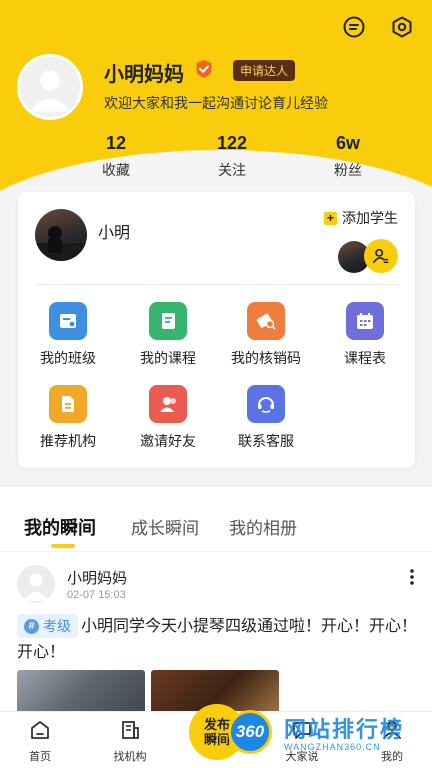 The height and width of the screenshot is (768, 432). What do you see at coordinates (31, 626) in the screenshot?
I see `hashtag-icon: #` at bounding box center [31, 626].